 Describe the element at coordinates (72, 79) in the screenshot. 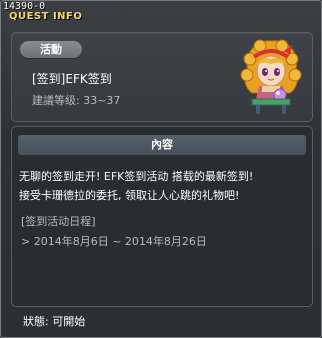

I see `quest-name: [签到]EFK签到` at that location.